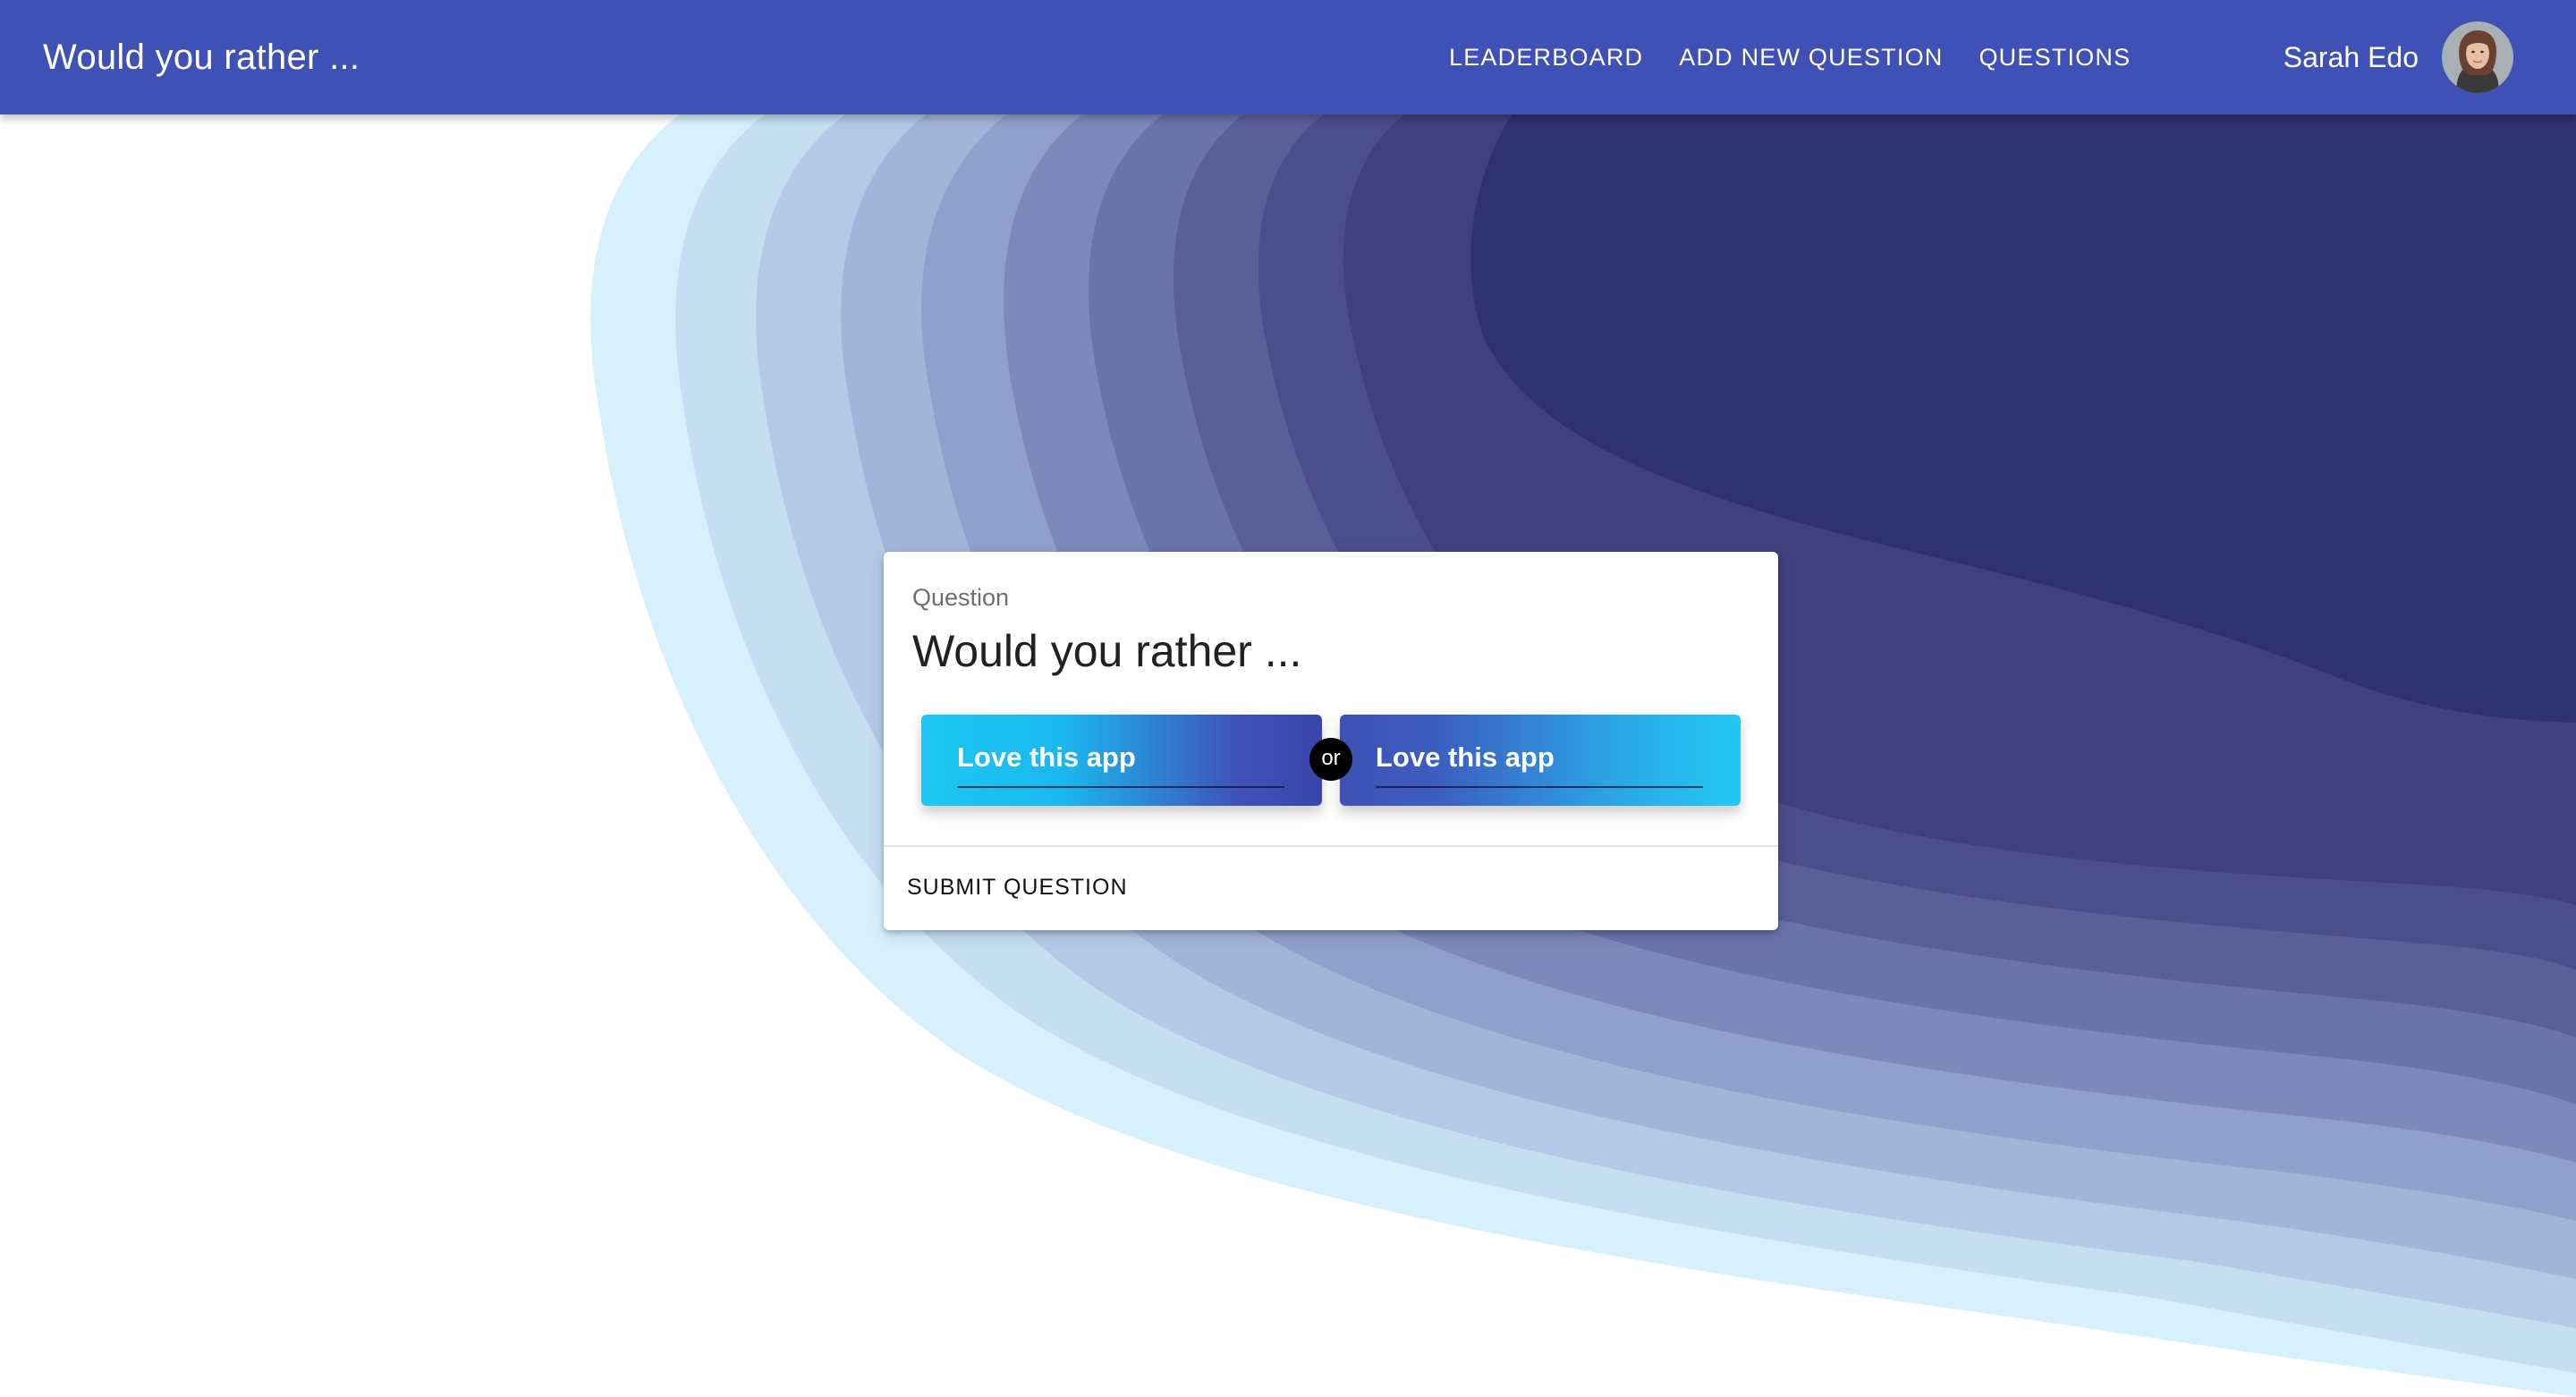 This screenshot has width=2576, height=1397. I want to click on option-one-field: Love this app, so click(1121, 761).